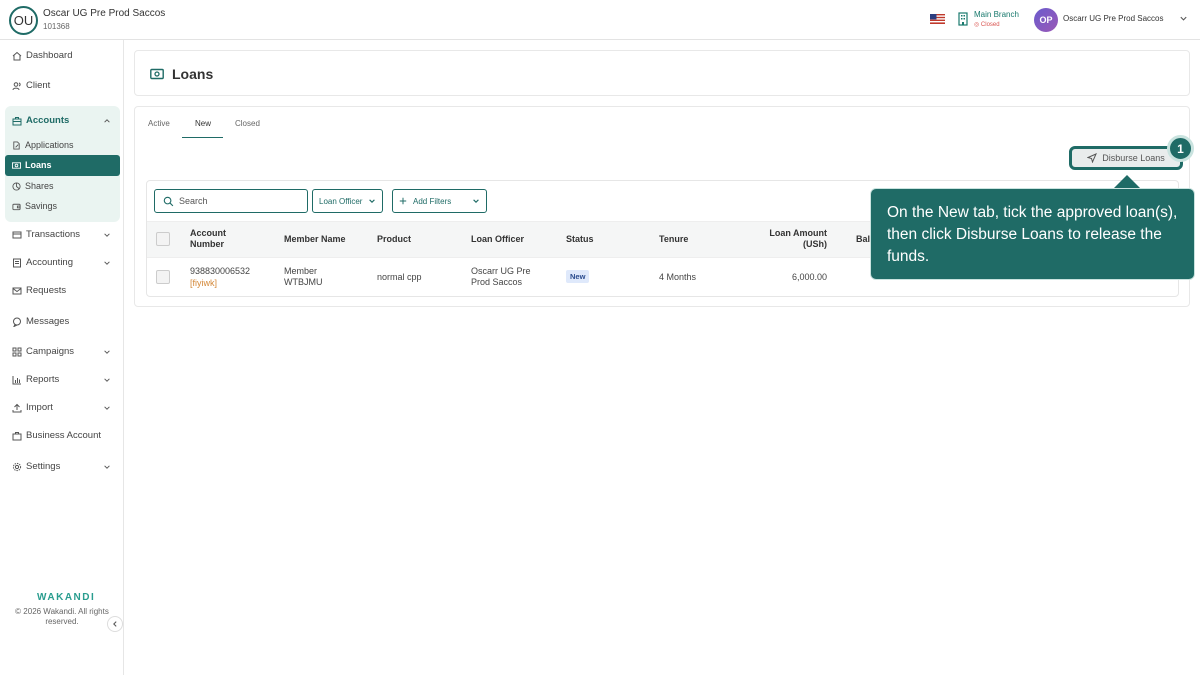  Describe the element at coordinates (17, 55) in the screenshot. I see `home-icon` at that location.